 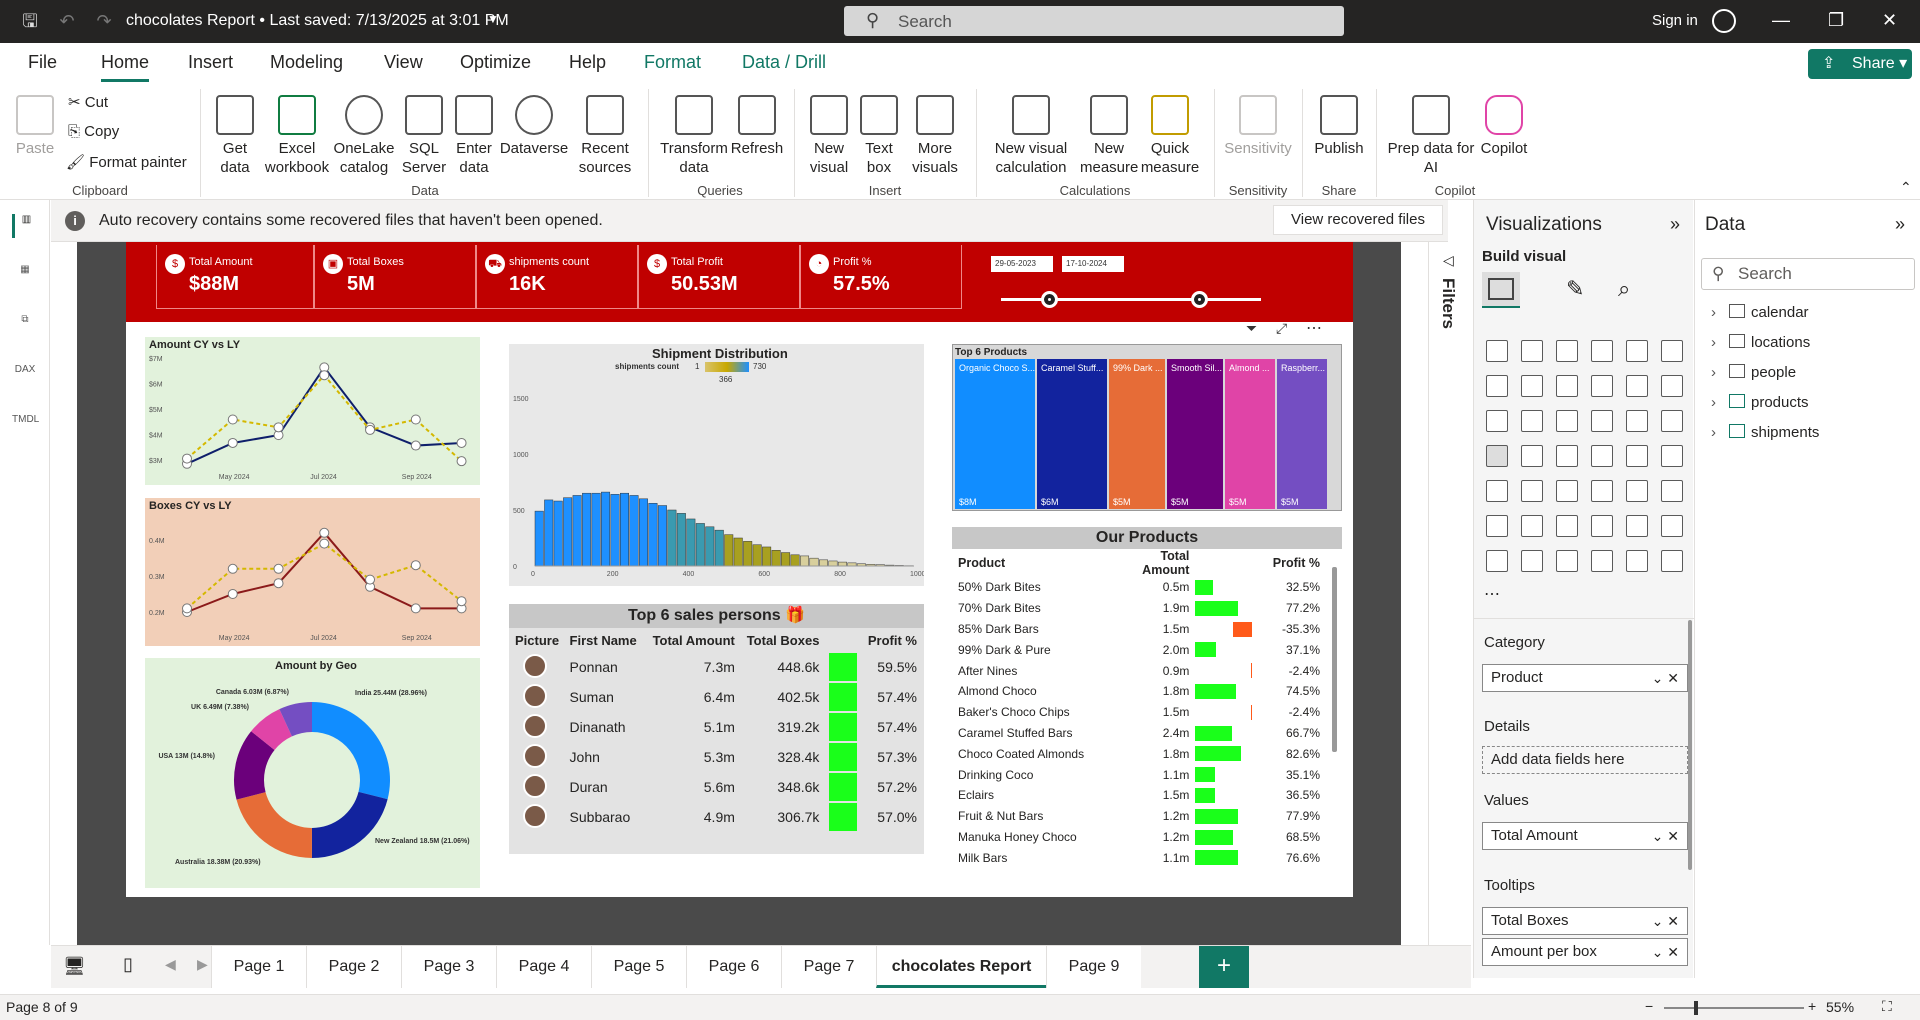 I want to click on zoom-out-icon: −, so click(x=1649, y=1006).